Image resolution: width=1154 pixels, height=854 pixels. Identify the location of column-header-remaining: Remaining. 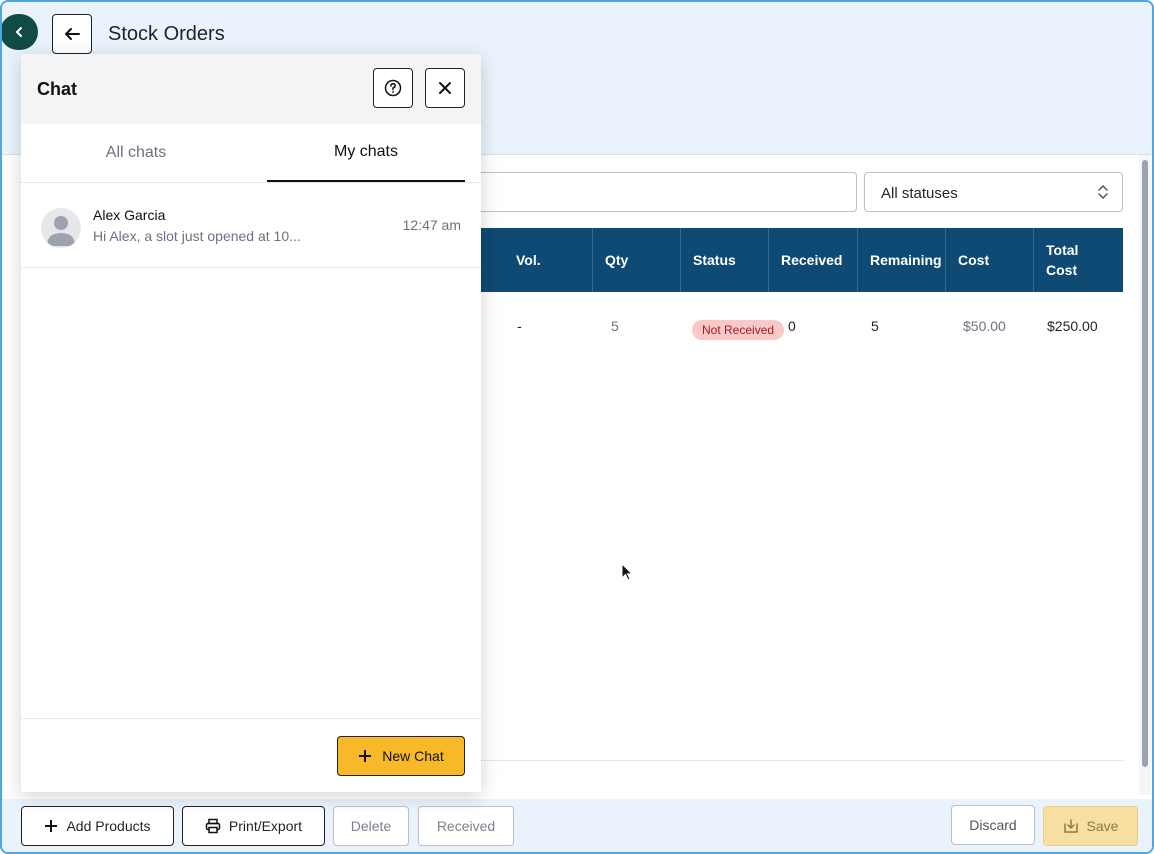
(902, 260).